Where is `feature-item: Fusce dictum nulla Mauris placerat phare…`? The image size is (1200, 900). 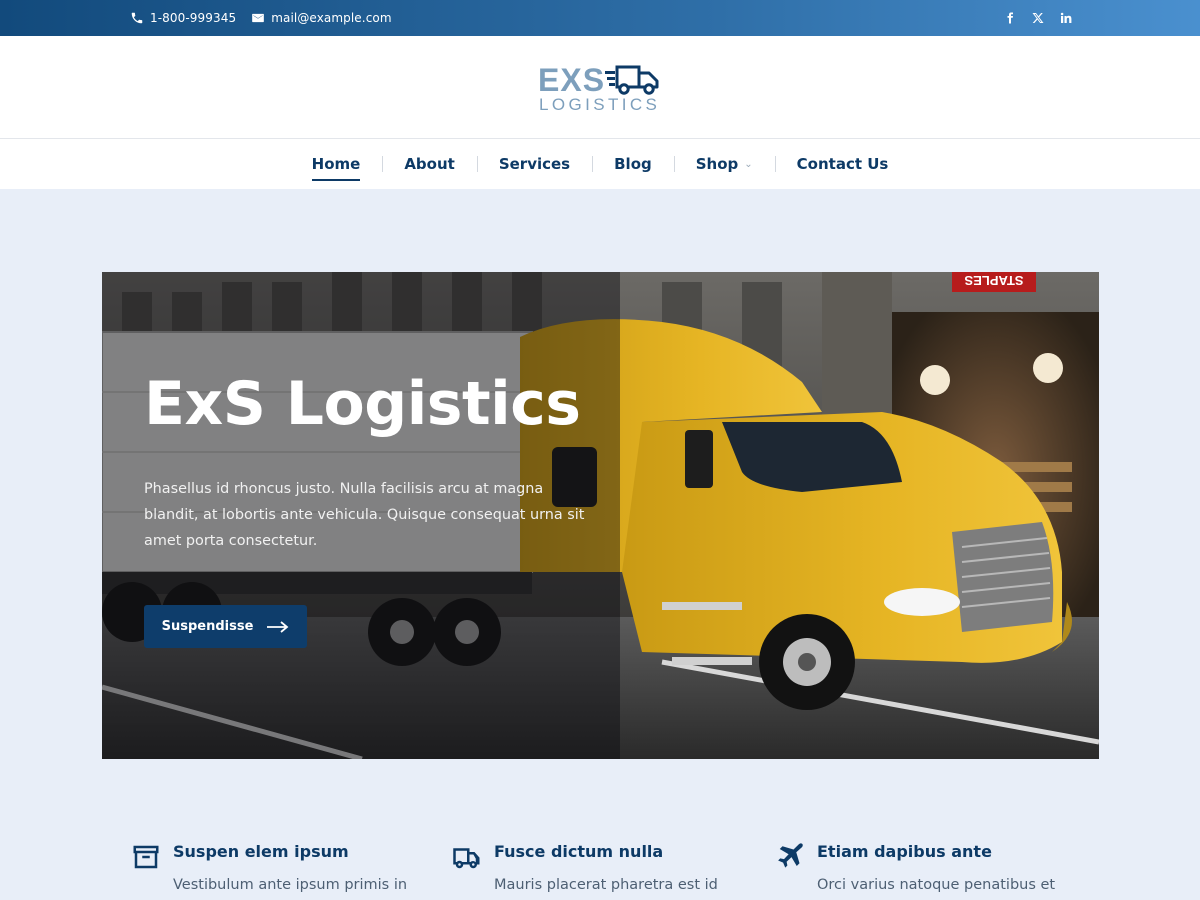 feature-item: Fusce dictum nulla Mauris placerat phare… is located at coordinates (602, 871).